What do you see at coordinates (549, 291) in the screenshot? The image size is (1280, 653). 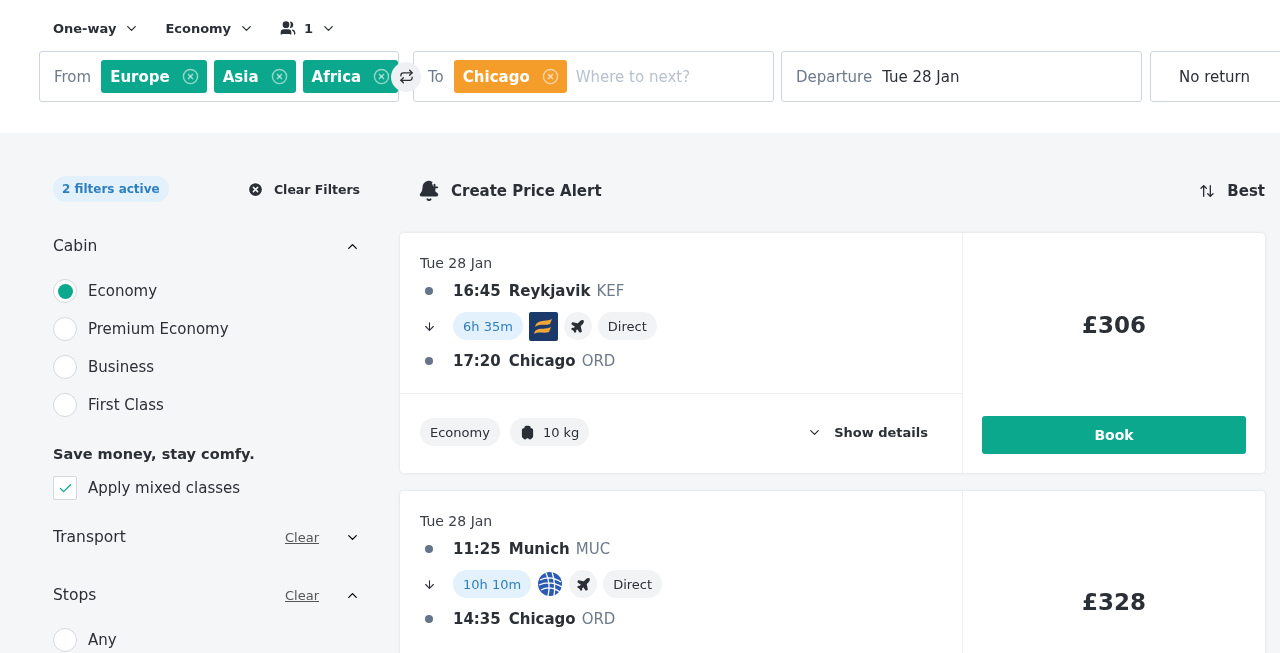 I see `departure-city: Reykjavik` at bounding box center [549, 291].